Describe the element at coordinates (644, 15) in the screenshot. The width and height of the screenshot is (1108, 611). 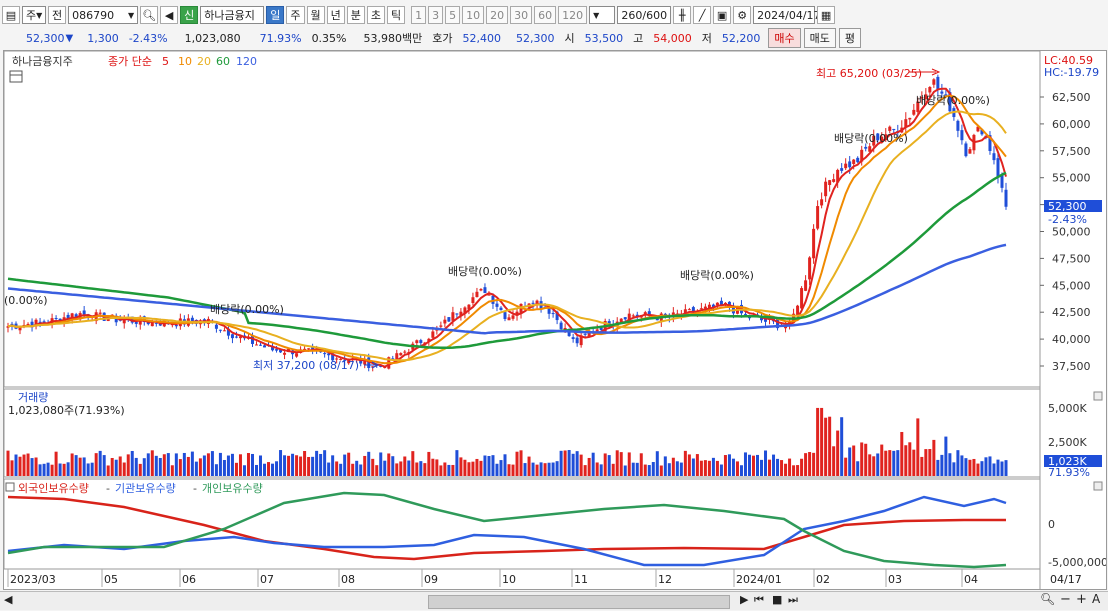
I see `count-input: 260/600` at that location.